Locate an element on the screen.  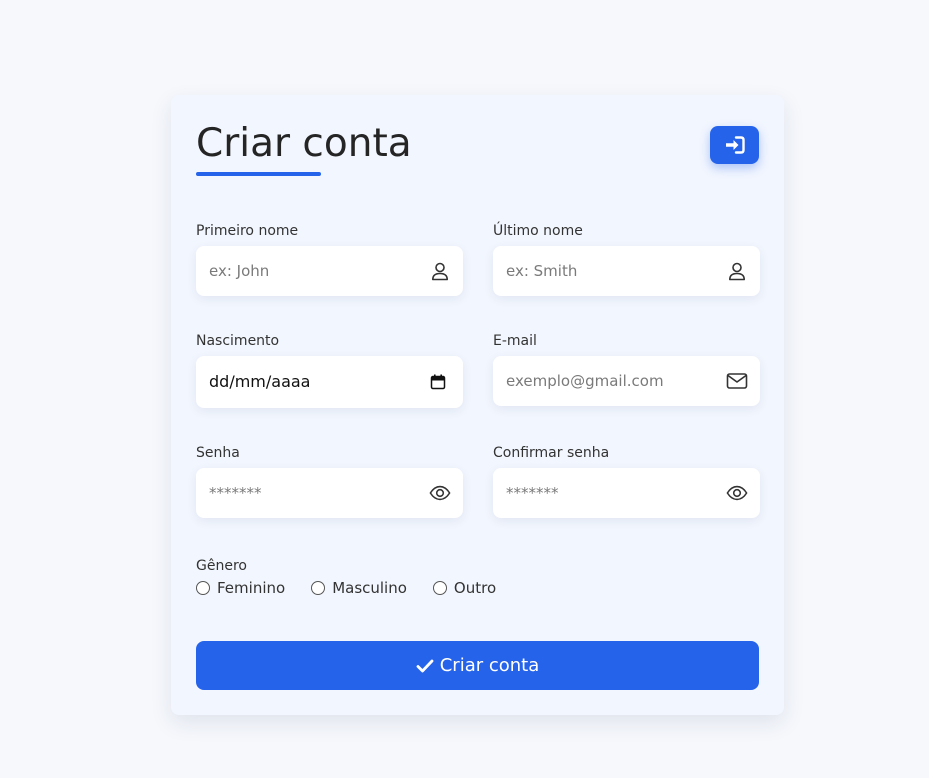
first-name-group: Primeiro nome is located at coordinates (329, 259).